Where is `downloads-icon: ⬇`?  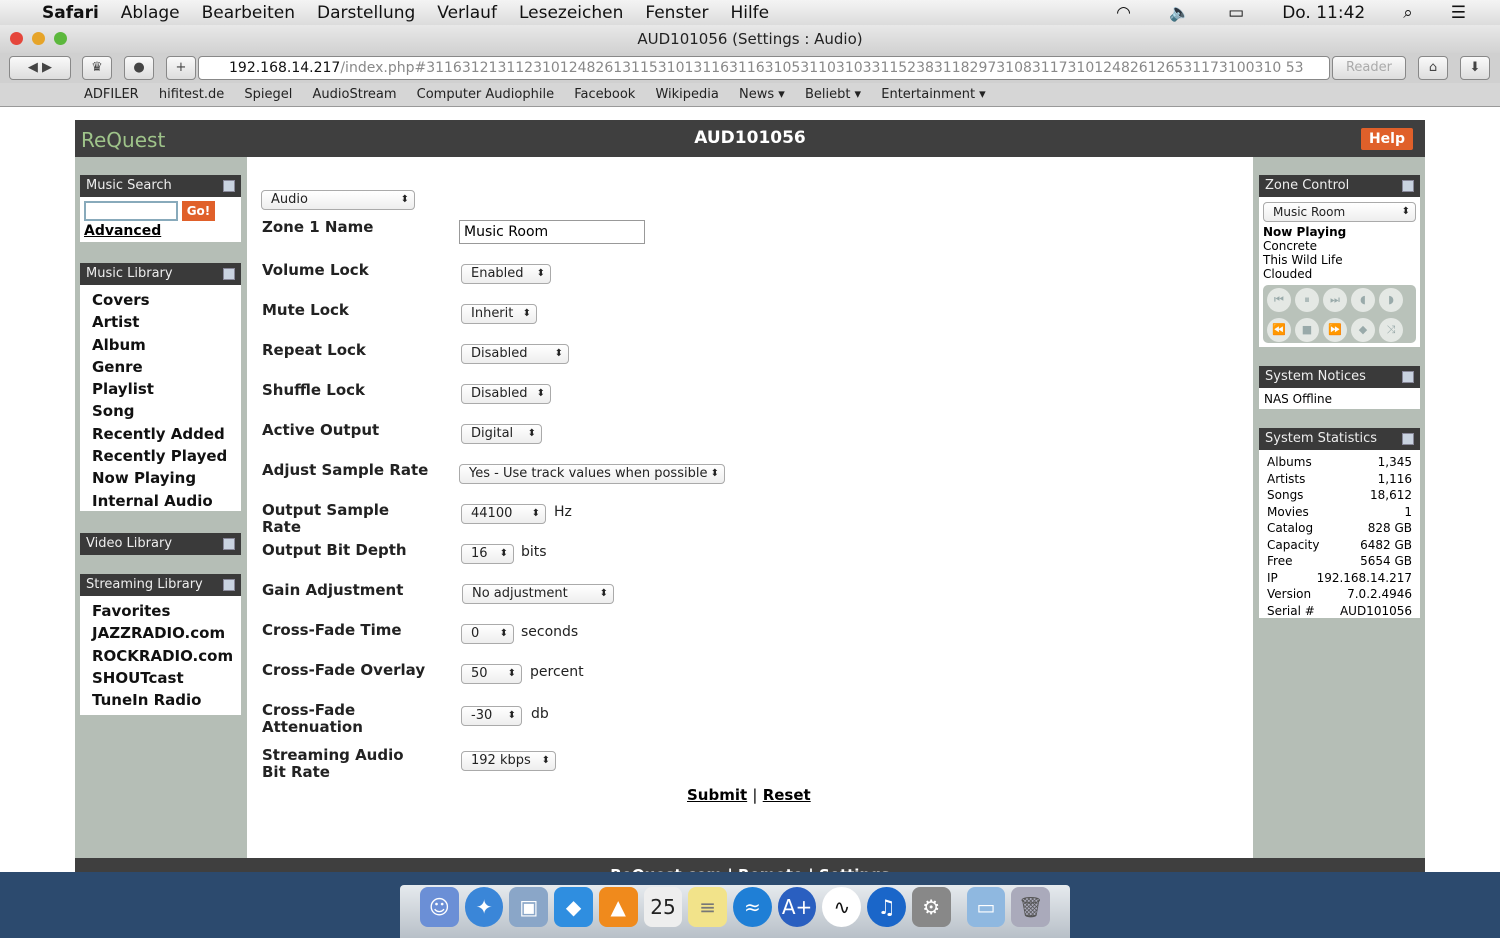
downloads-icon: ⬇ is located at coordinates (1475, 68).